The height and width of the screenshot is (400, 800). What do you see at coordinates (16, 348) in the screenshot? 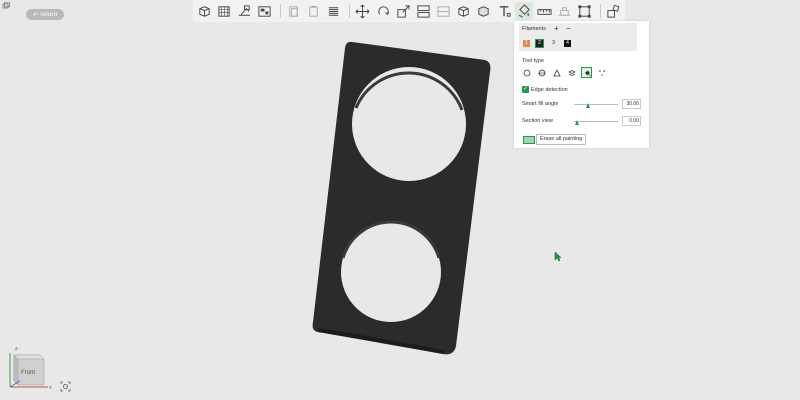
I see `axis-z-label: Z` at bounding box center [16, 348].